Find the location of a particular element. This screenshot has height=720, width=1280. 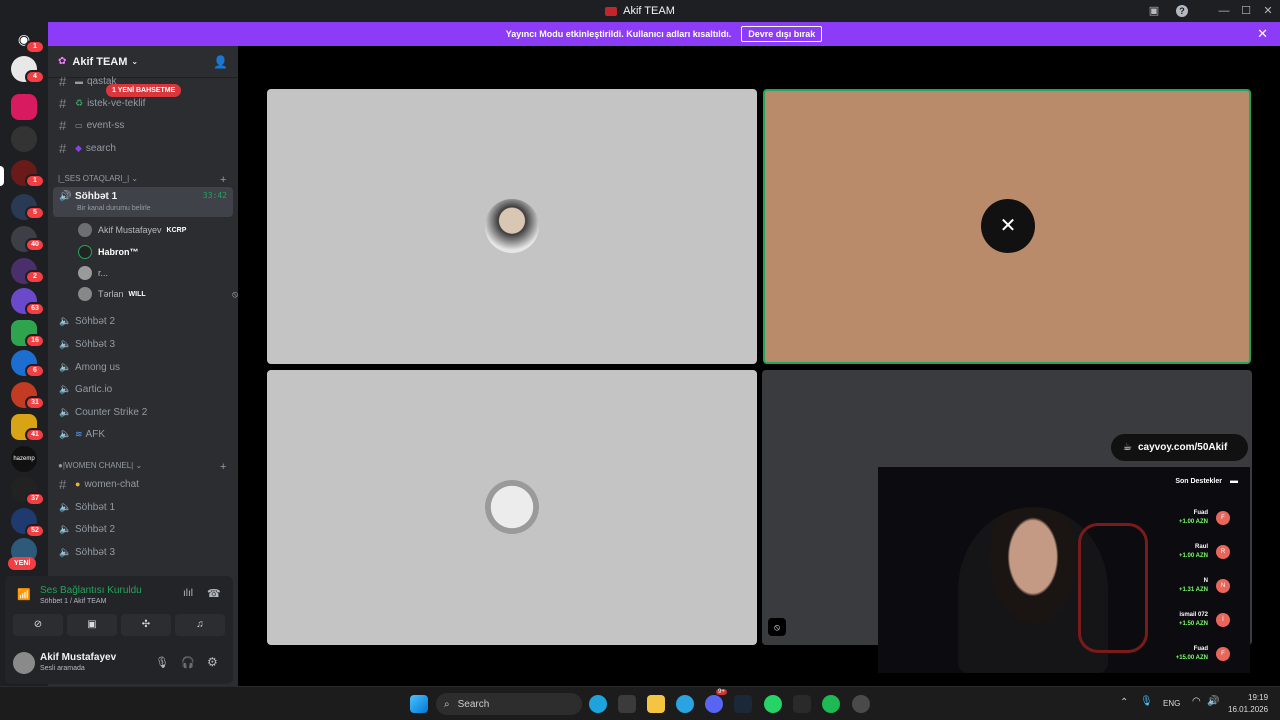

voice-user: Tərlan WILL ⦸ is located at coordinates (158, 294).